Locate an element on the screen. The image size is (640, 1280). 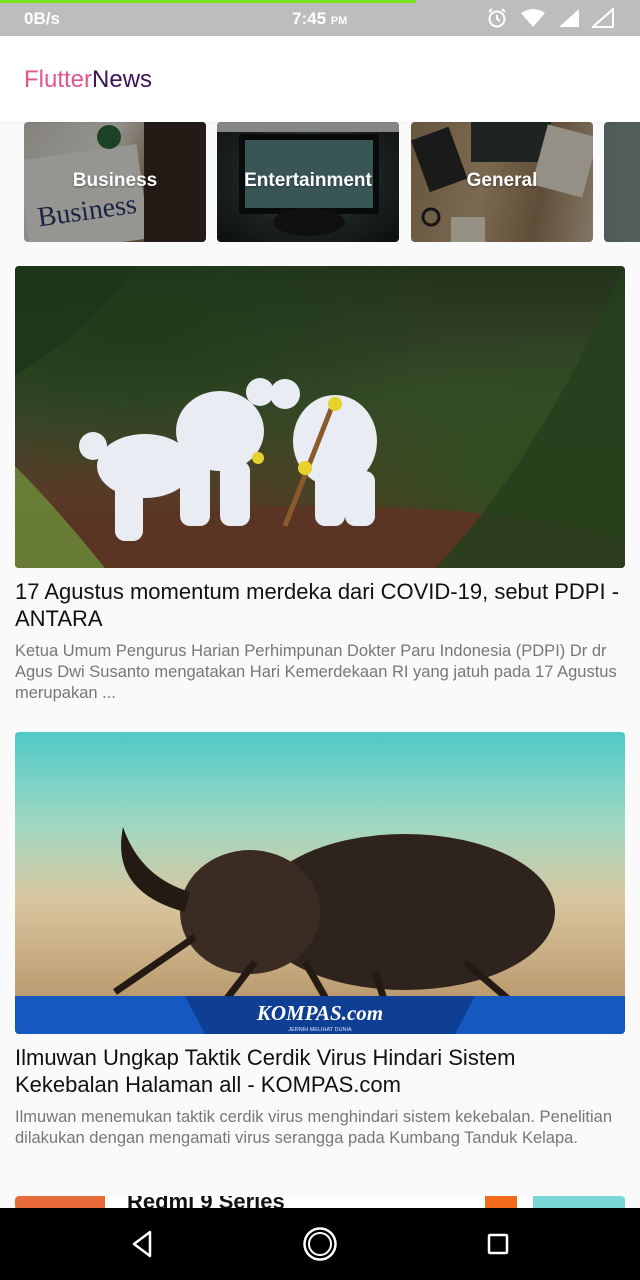
category-label: Entertainment is located at coordinates (308, 180).